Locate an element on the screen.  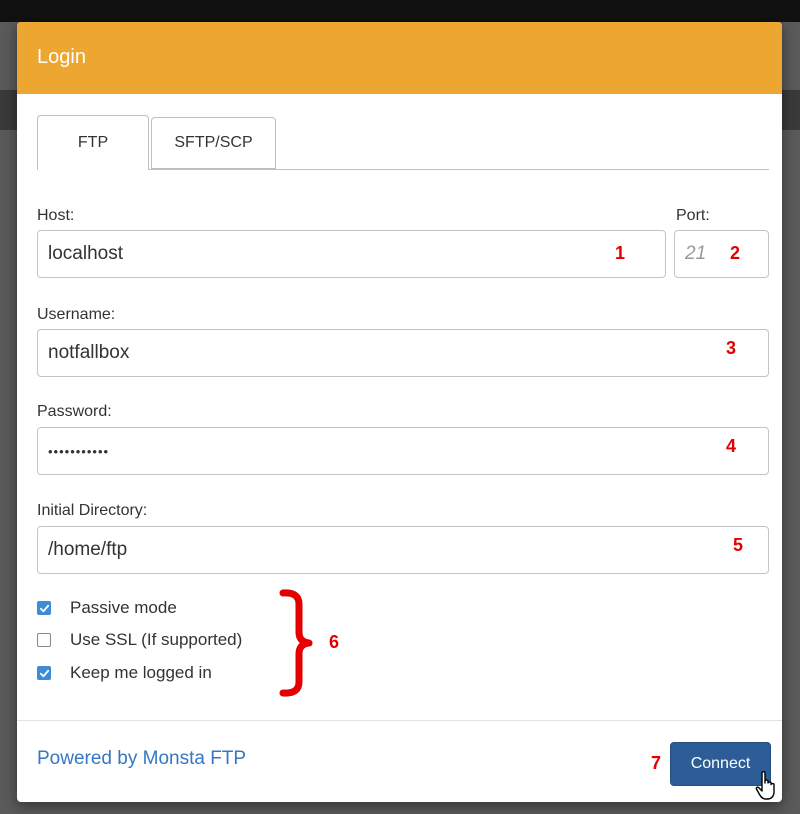
tab-sftp-scp: SFTP/SCP is located at coordinates (213, 143).